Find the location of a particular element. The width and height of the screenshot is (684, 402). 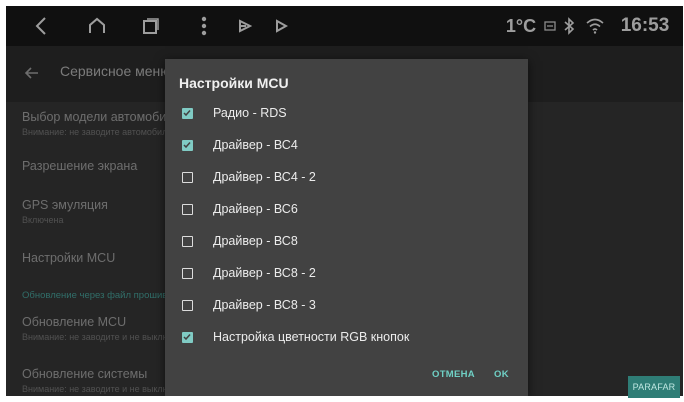

option-label: Драйвер - ВС8 is located at coordinates (255, 241).